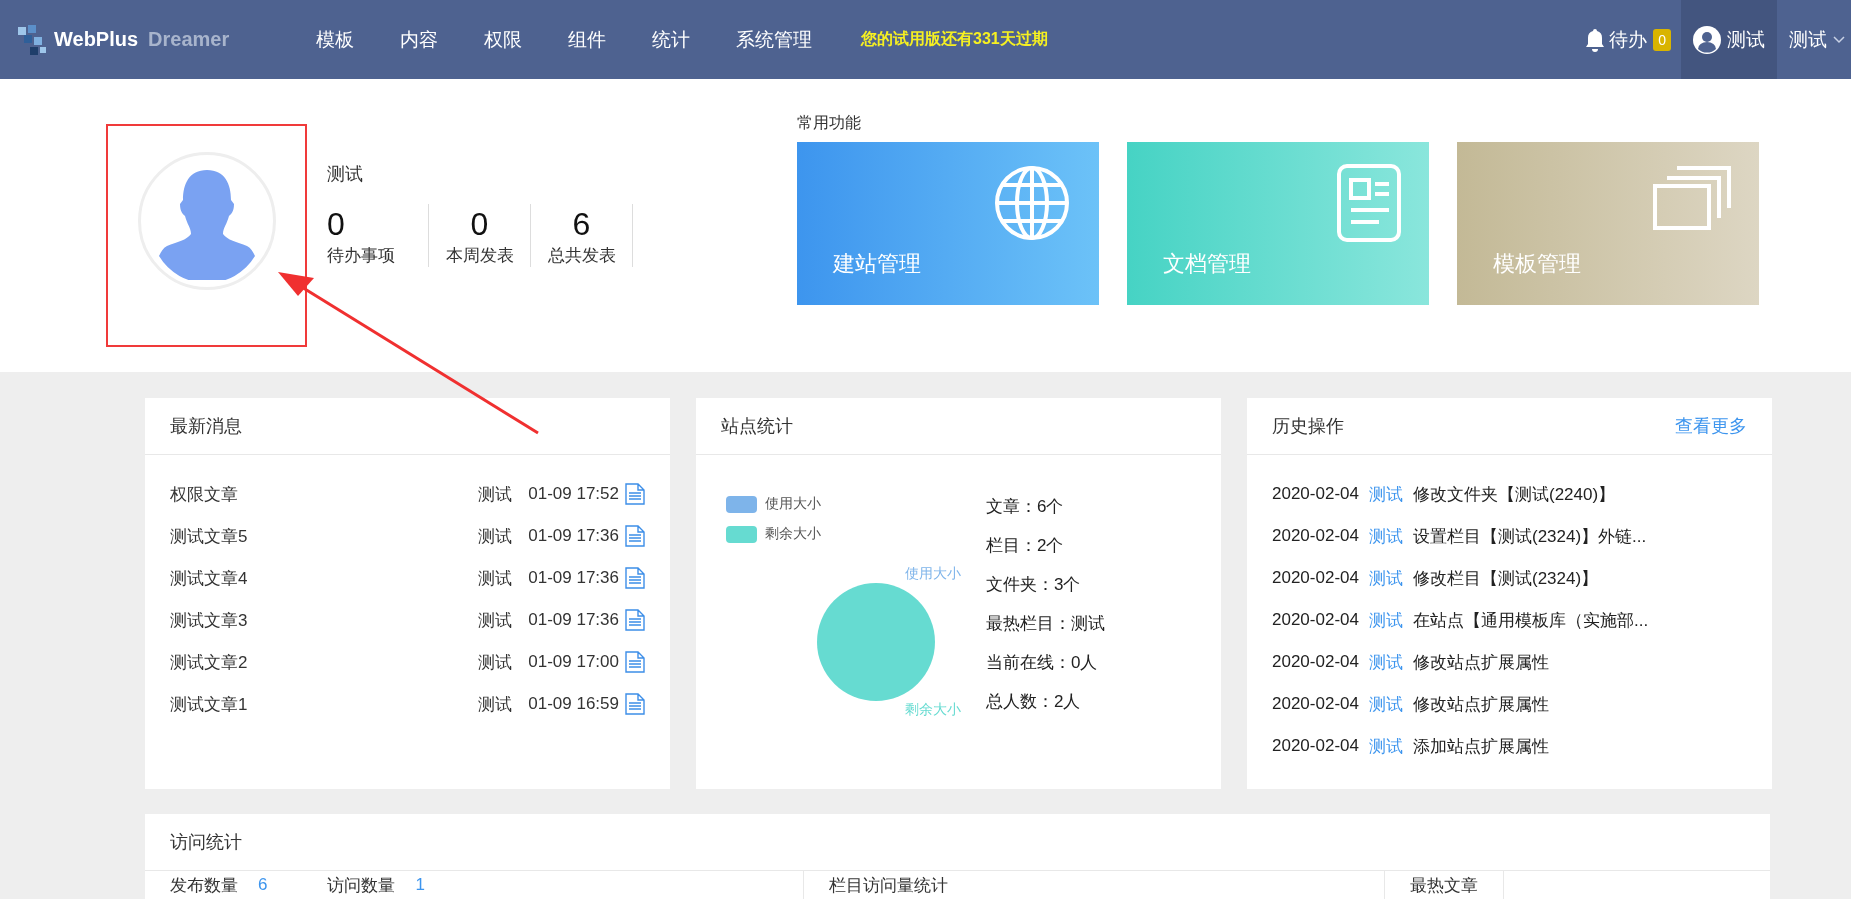 The width and height of the screenshot is (1851, 899). What do you see at coordinates (573, 662) in the screenshot?
I see `news-time: 01-09 17:00` at bounding box center [573, 662].